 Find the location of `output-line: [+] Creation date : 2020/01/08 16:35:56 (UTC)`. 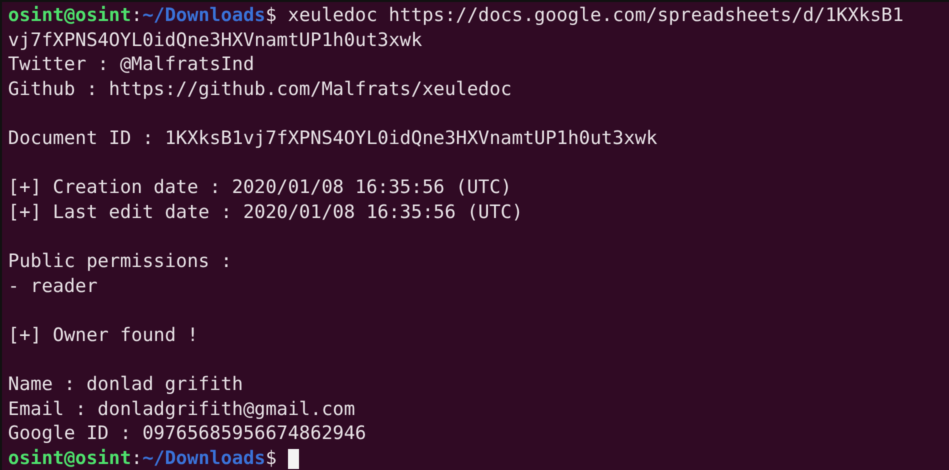

output-line: [+] Creation date : 2020/01/08 16:35:56 (UTC) is located at coordinates (260, 188).